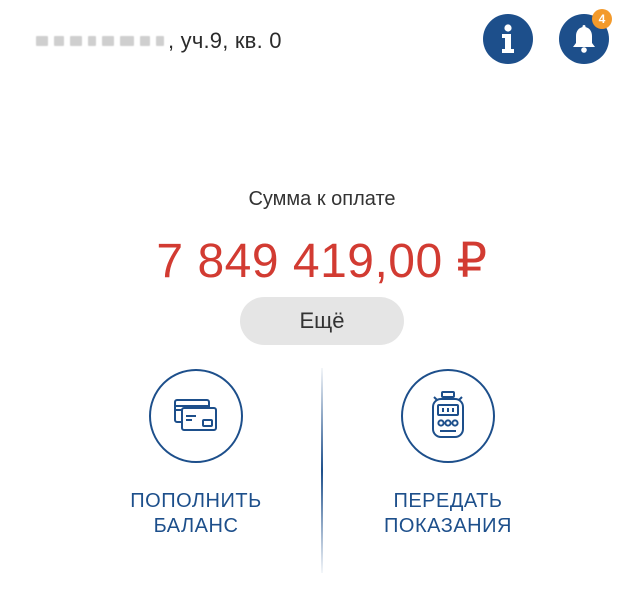 The image size is (640, 591). What do you see at coordinates (602, 19) in the screenshot?
I see `notifications-badge: 4` at bounding box center [602, 19].